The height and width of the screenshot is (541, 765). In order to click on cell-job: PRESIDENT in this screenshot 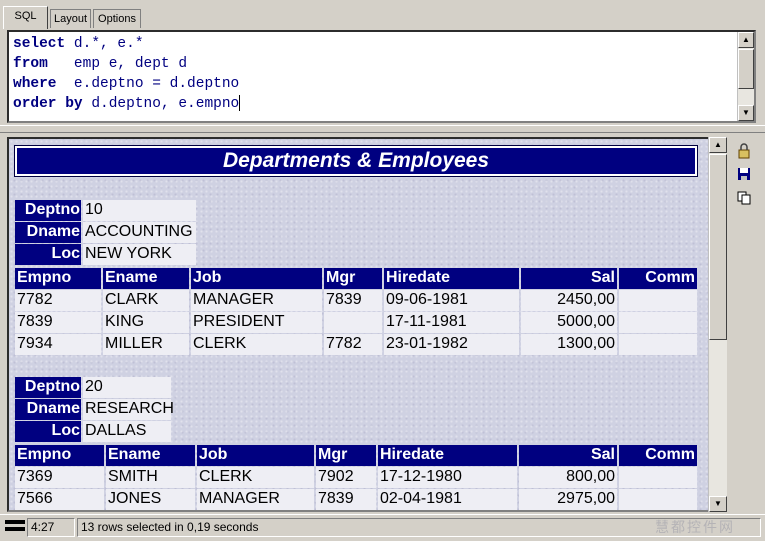, I will do `click(256, 322)`.